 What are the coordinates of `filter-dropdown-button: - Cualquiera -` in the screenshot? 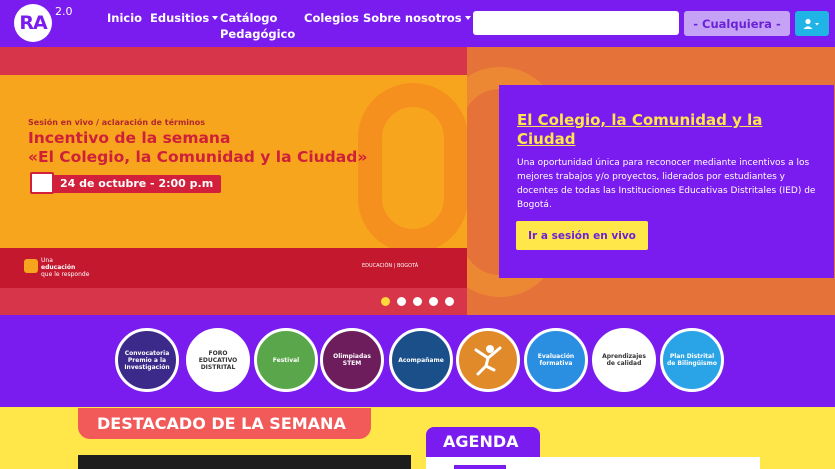 It's located at (737, 23).